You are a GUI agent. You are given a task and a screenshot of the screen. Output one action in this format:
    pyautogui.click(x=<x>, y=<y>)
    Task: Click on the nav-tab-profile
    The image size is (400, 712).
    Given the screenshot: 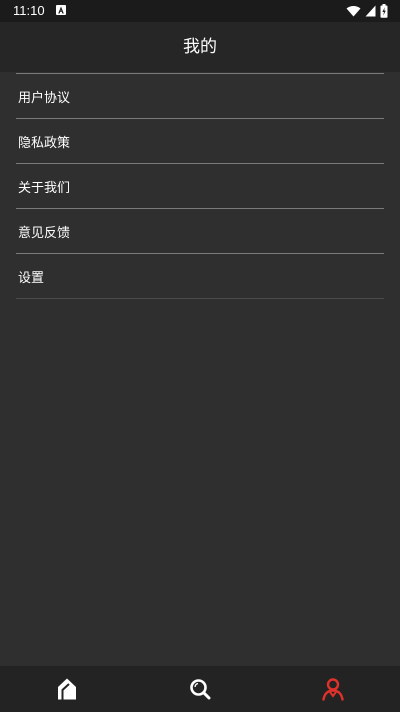 What is the action you would take?
    pyautogui.click(x=333, y=689)
    